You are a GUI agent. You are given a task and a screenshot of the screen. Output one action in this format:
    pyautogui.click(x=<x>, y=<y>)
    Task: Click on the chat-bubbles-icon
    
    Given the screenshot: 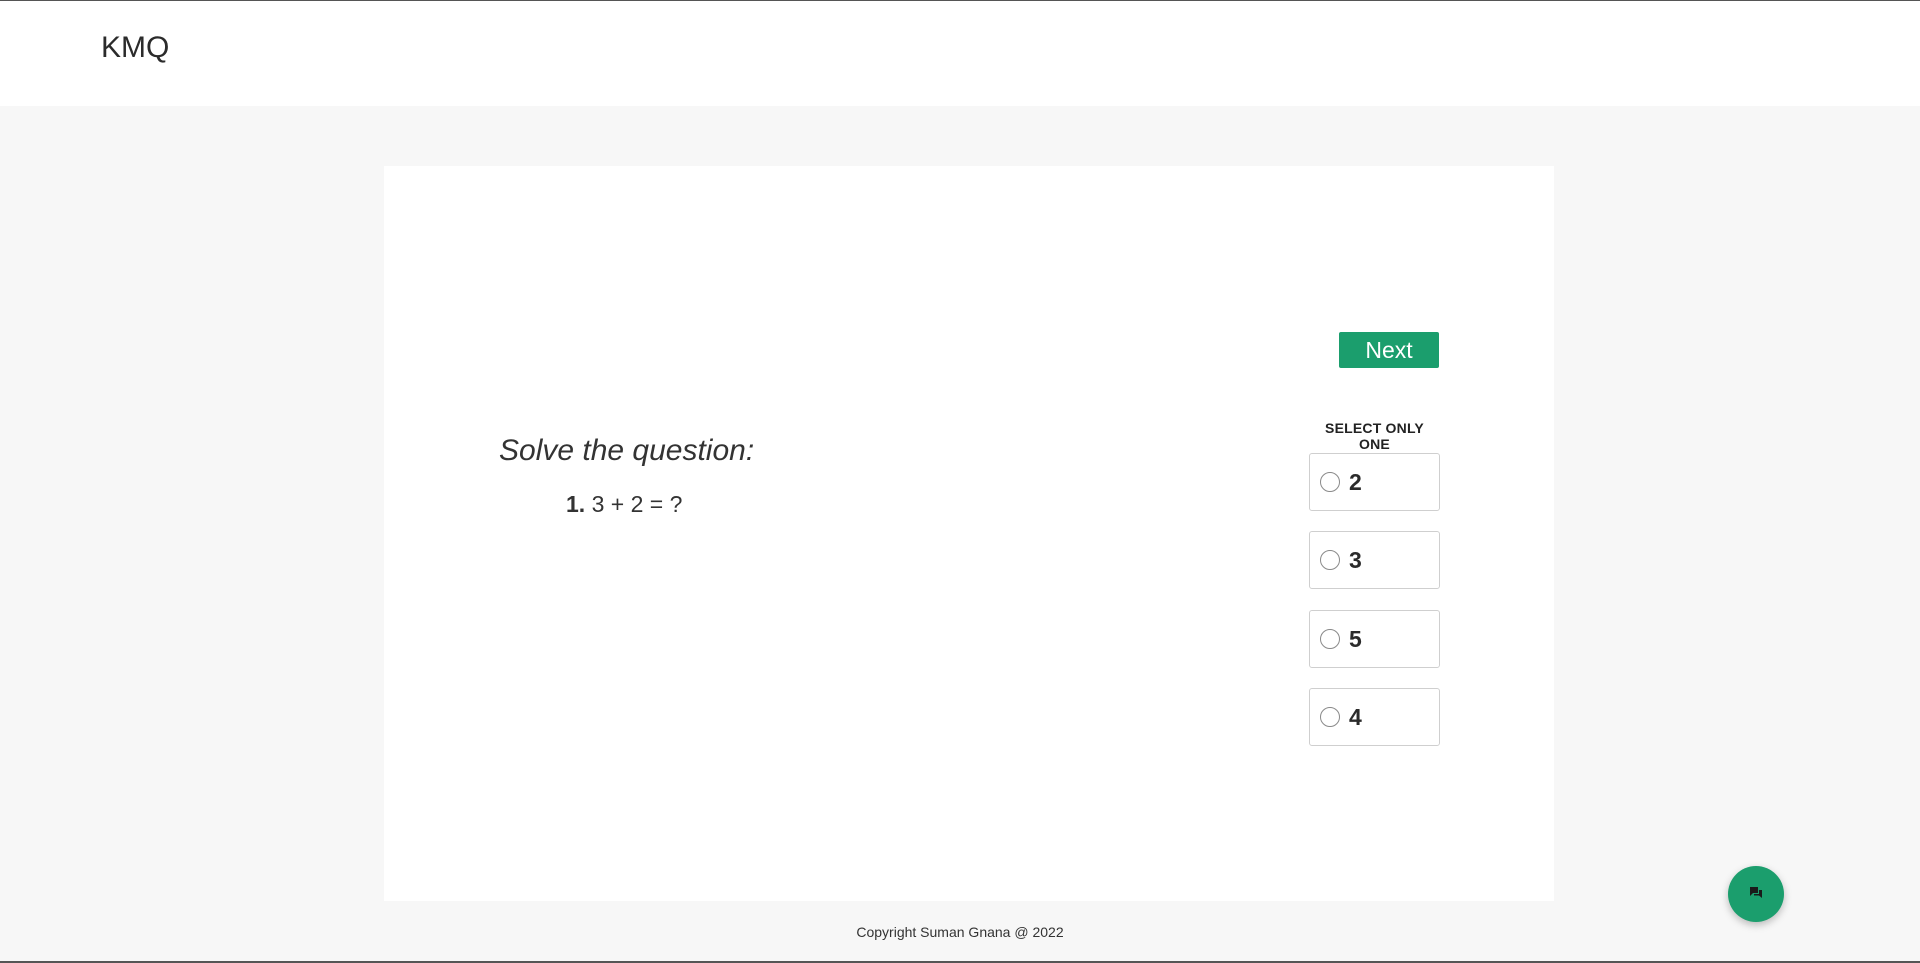 What is the action you would take?
    pyautogui.click(x=1756, y=894)
    